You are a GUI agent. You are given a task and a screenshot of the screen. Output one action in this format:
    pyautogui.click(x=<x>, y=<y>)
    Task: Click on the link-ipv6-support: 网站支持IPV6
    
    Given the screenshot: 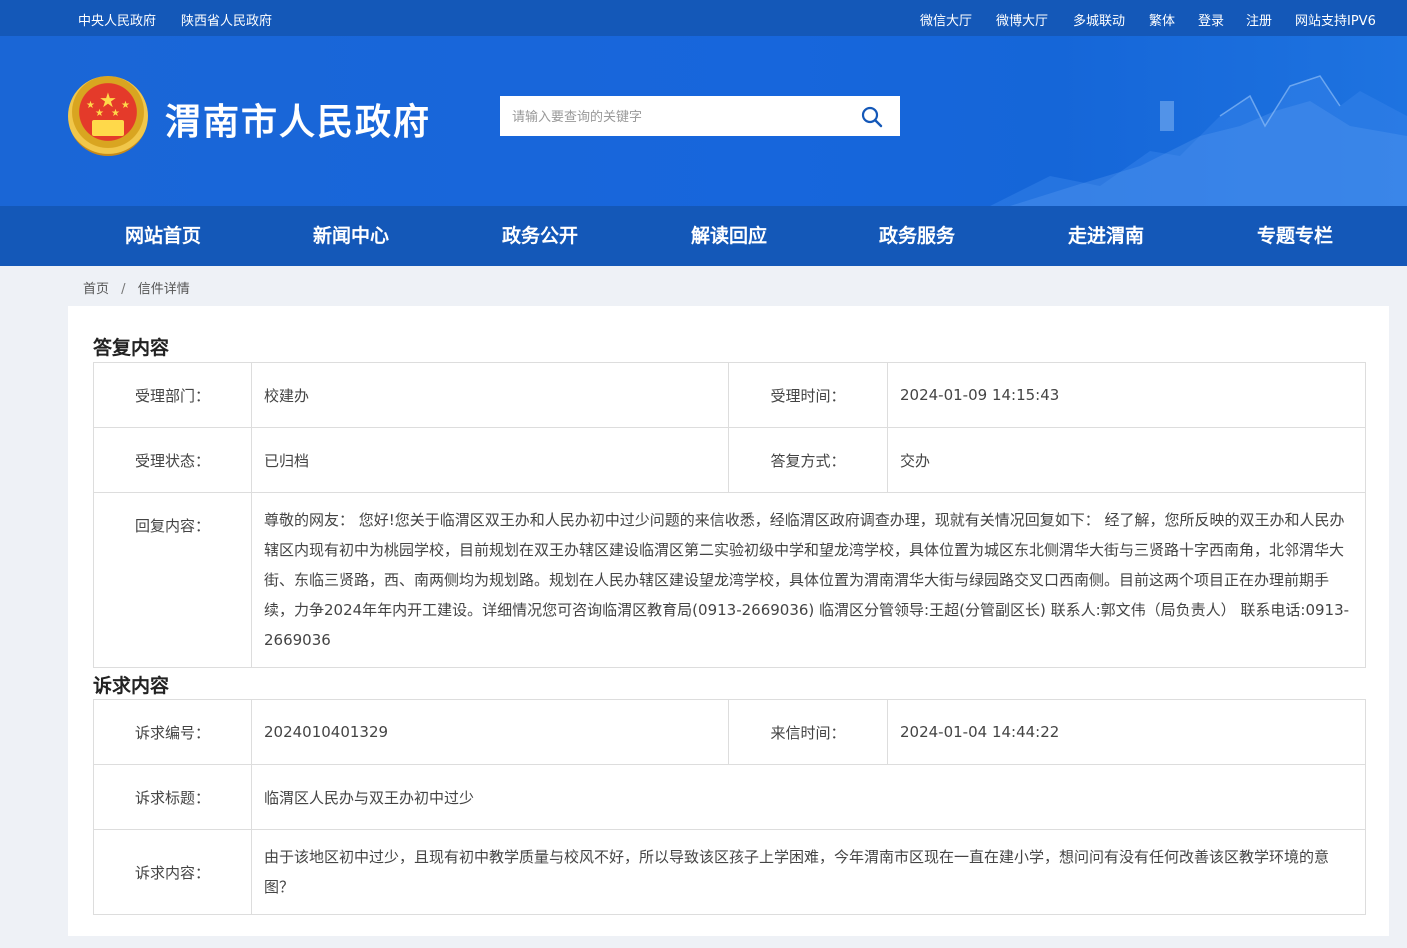 What is the action you would take?
    pyautogui.click(x=1335, y=19)
    